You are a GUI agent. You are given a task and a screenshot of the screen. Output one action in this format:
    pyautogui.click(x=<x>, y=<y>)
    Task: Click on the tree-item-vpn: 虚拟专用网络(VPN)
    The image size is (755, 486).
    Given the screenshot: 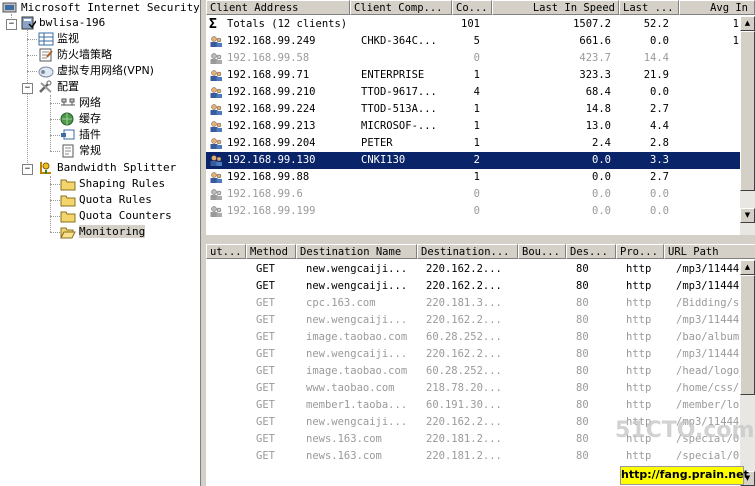 What is the action you would take?
    pyautogui.click(x=96, y=71)
    